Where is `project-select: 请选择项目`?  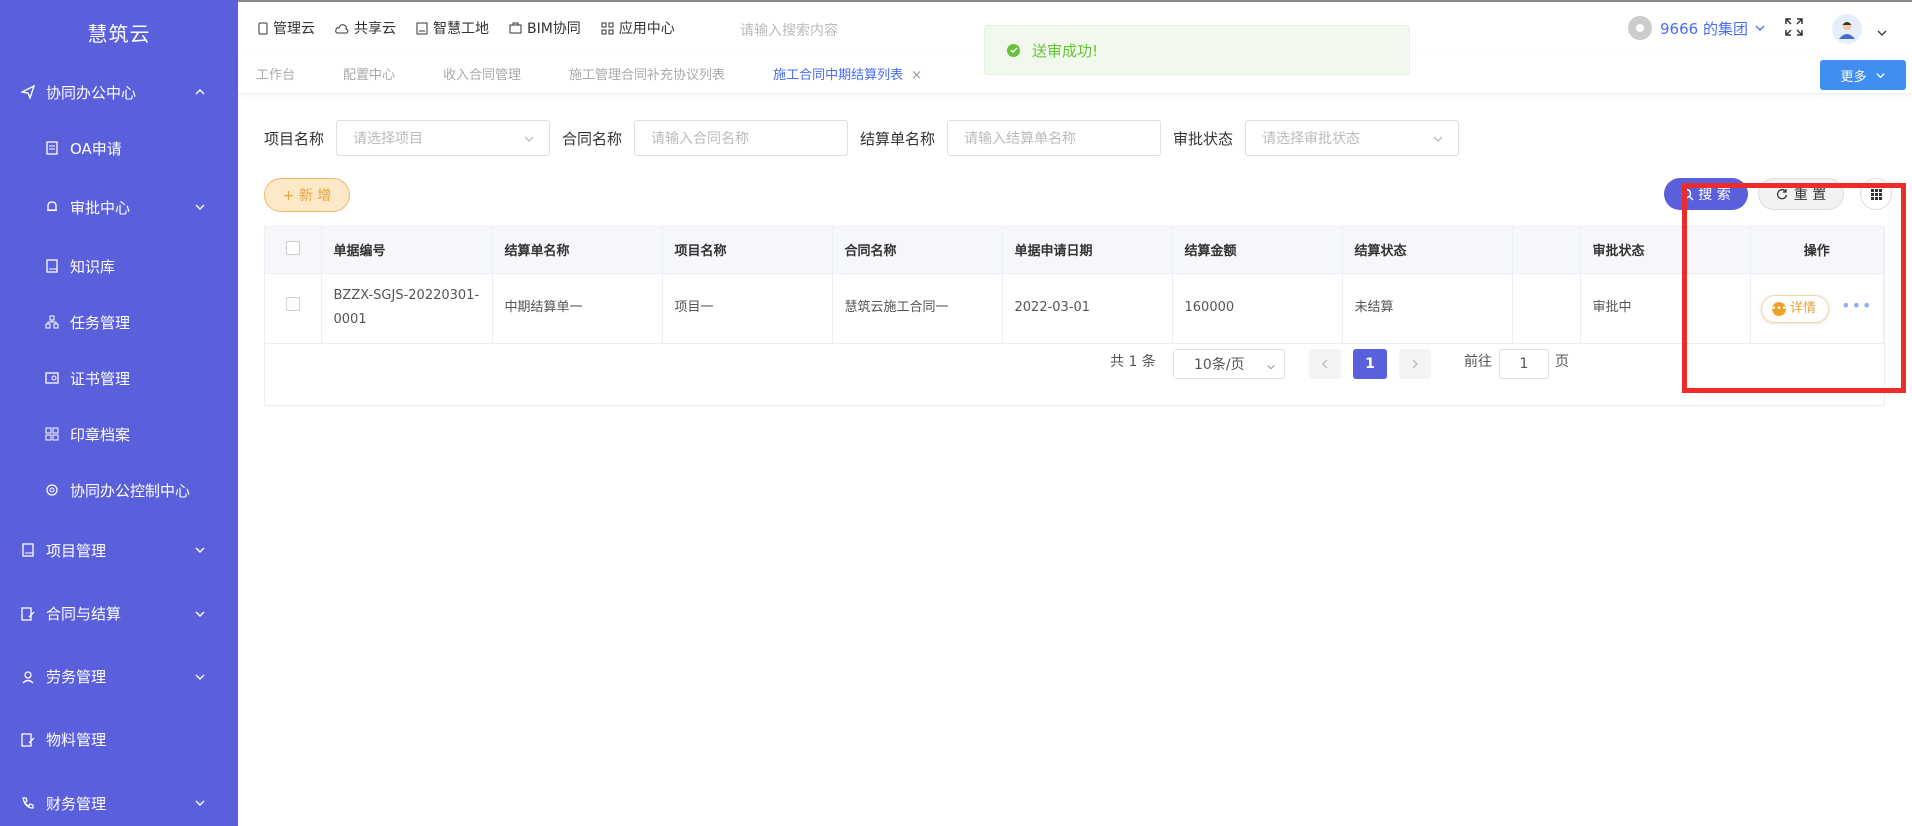 project-select: 请选择项目 is located at coordinates (443, 138).